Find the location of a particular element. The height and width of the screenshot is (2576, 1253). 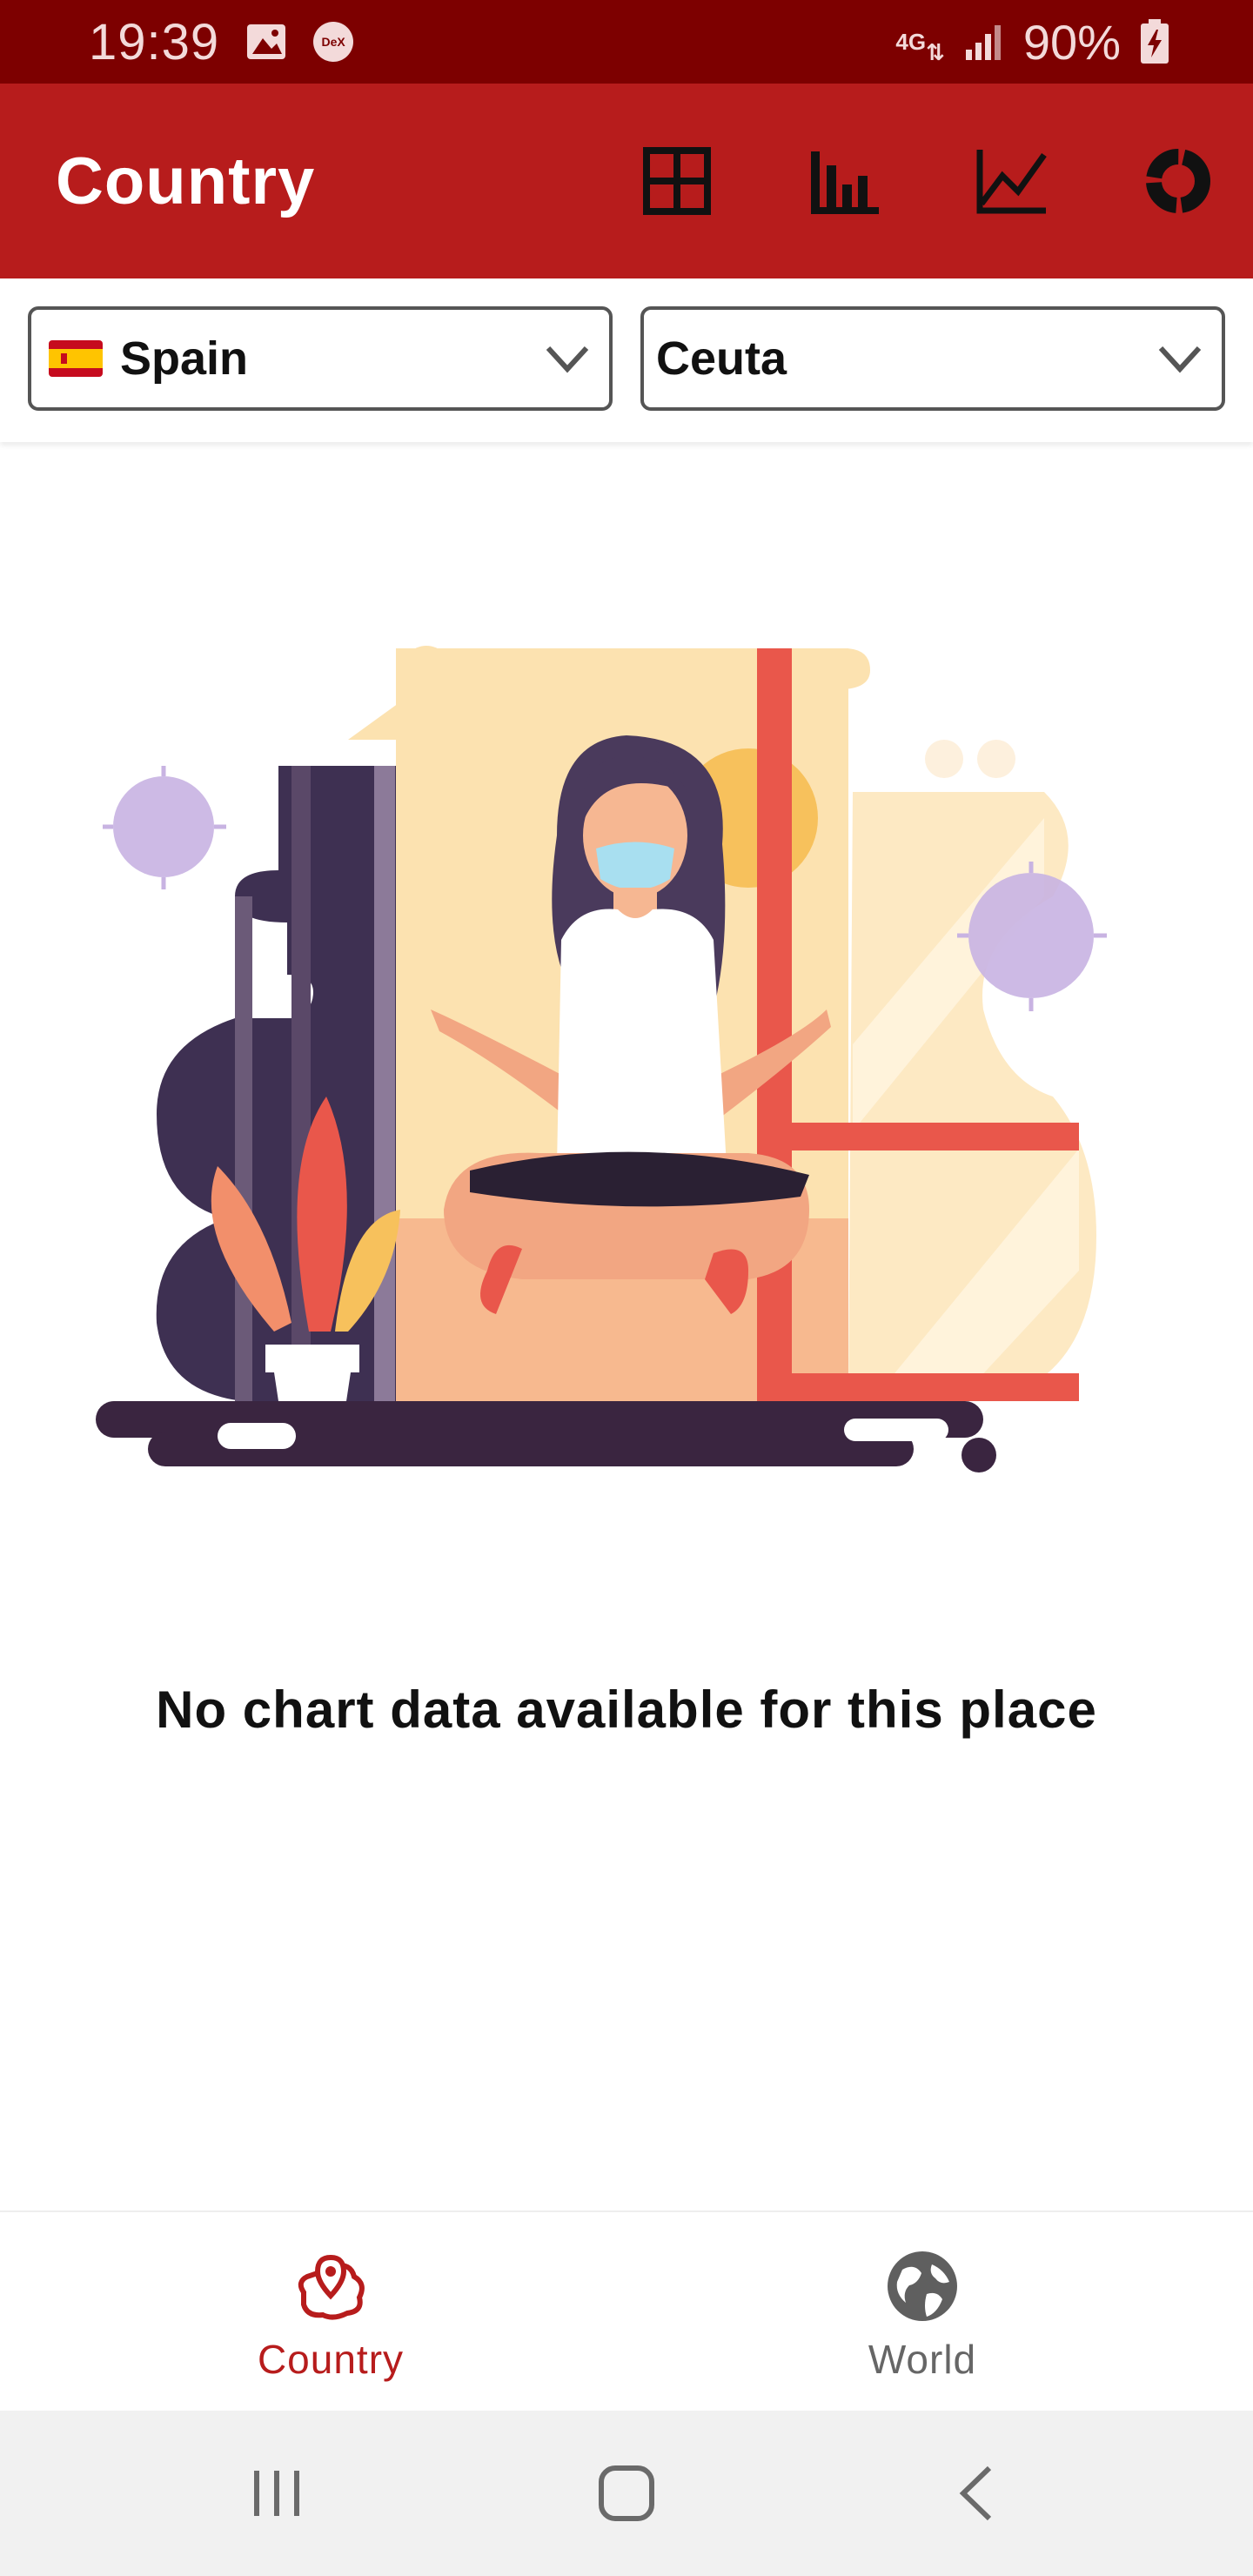

table-view-button is located at coordinates (676, 181).